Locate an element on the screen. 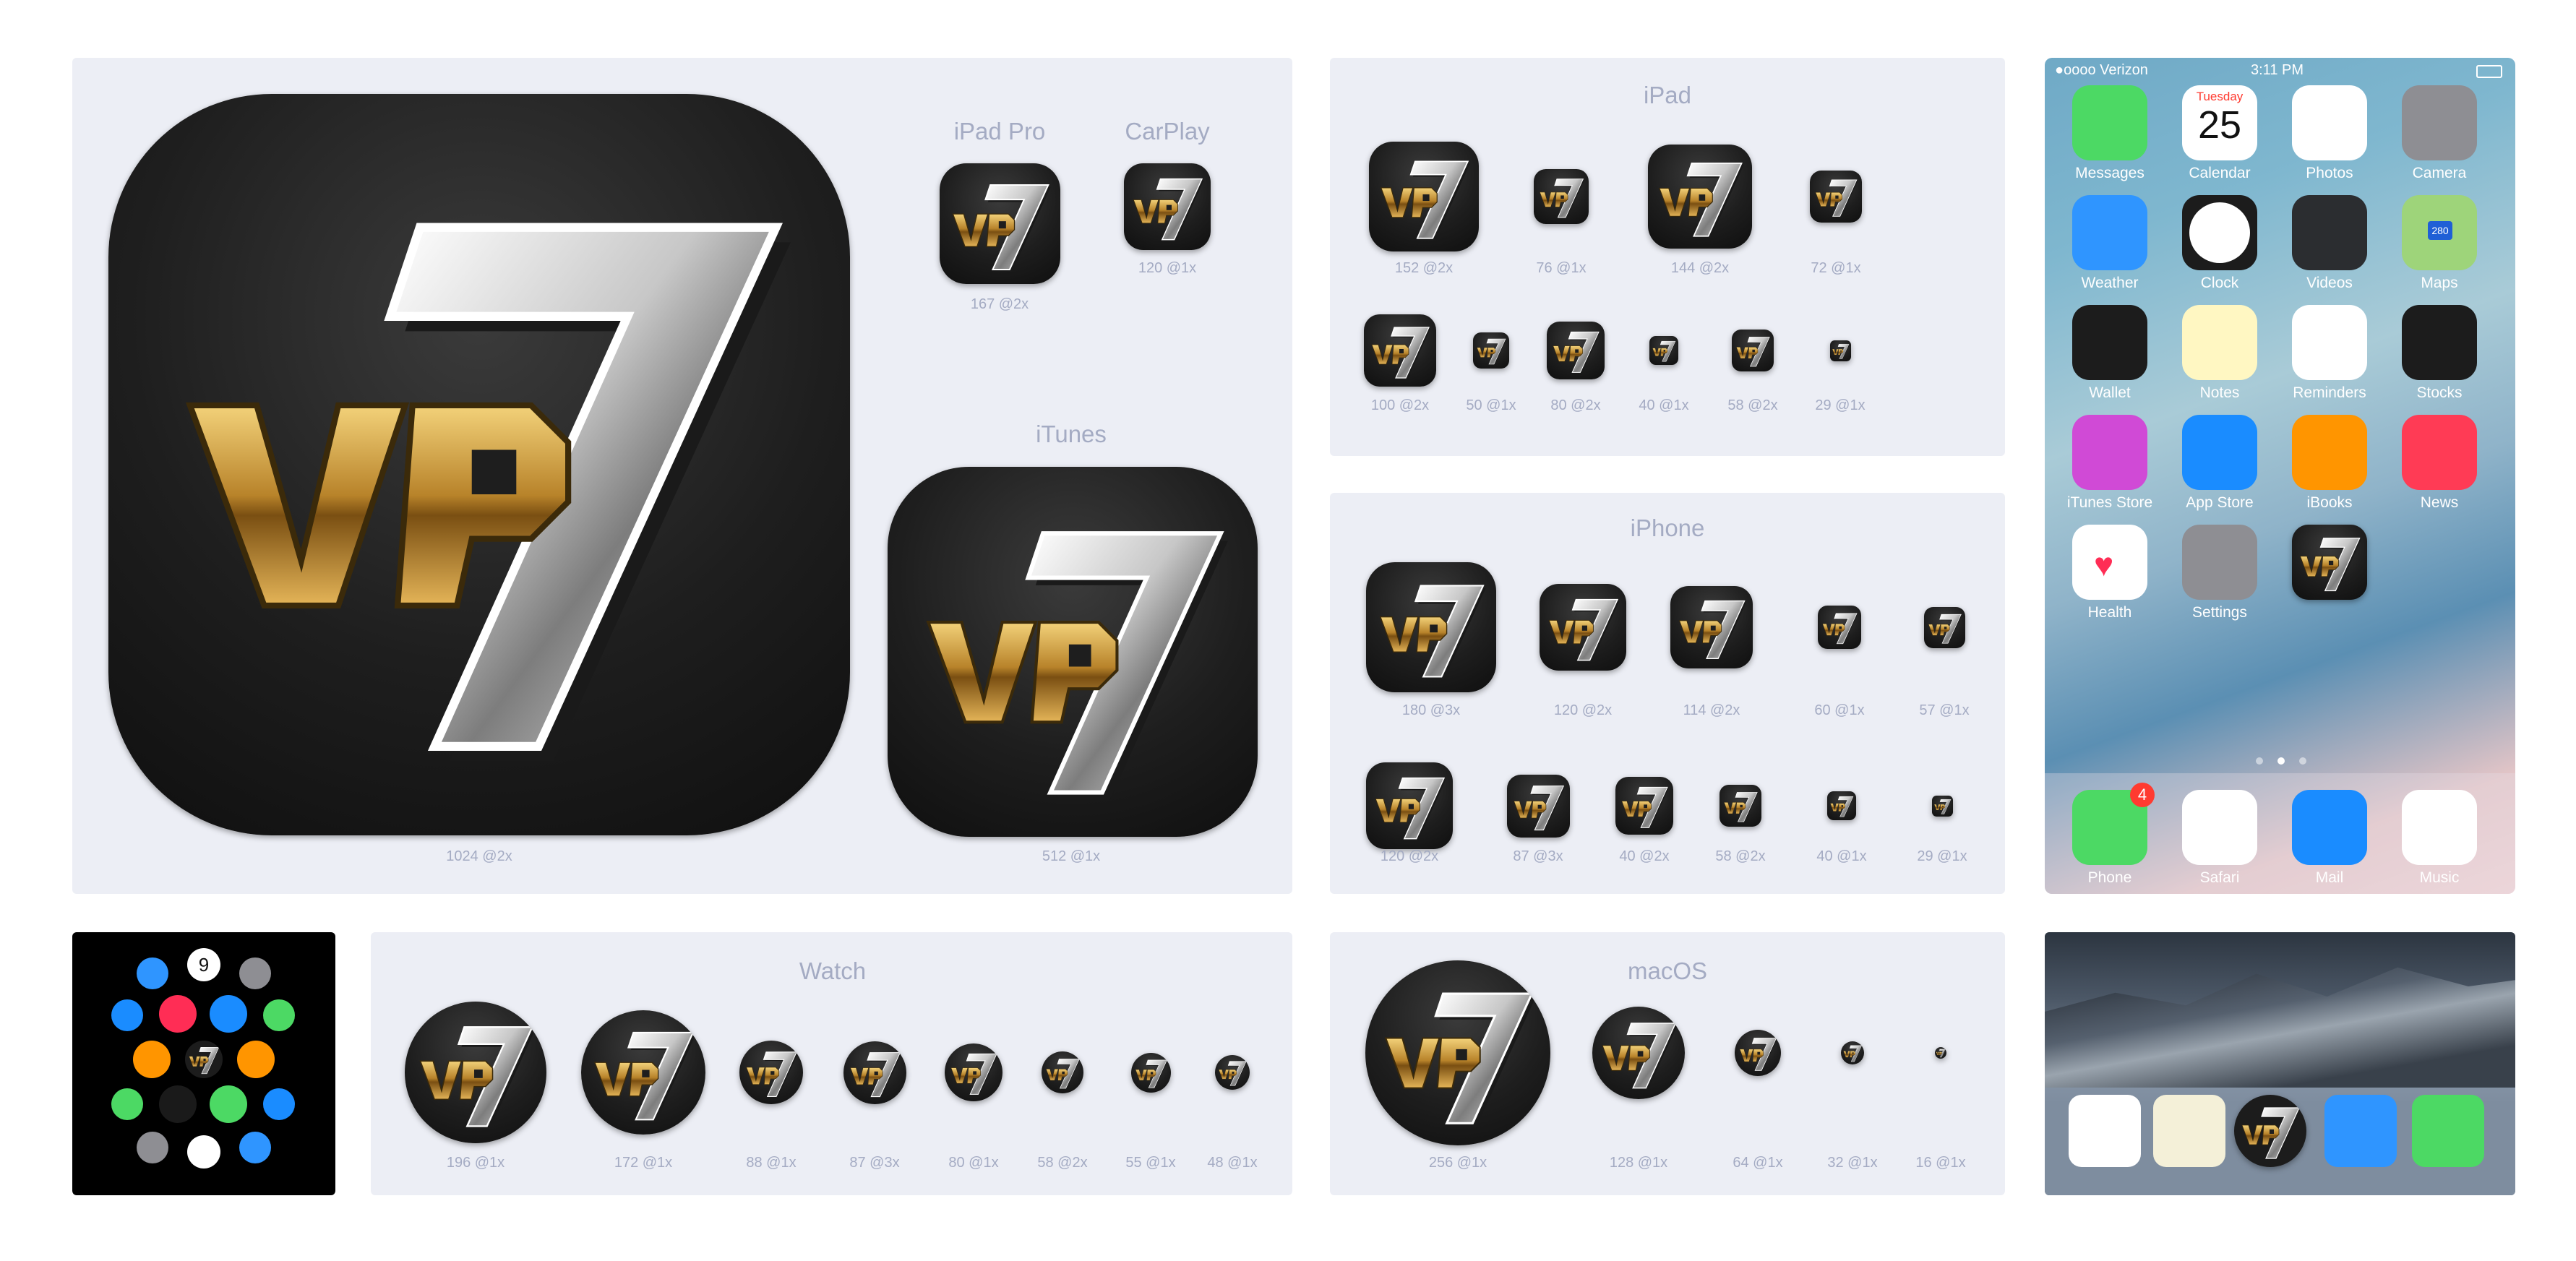  safari-icon is located at coordinates (2220, 827).